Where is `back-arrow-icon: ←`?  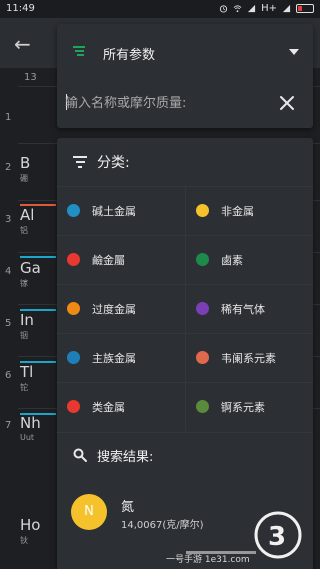
back-arrow-icon: ← is located at coordinates (22, 44).